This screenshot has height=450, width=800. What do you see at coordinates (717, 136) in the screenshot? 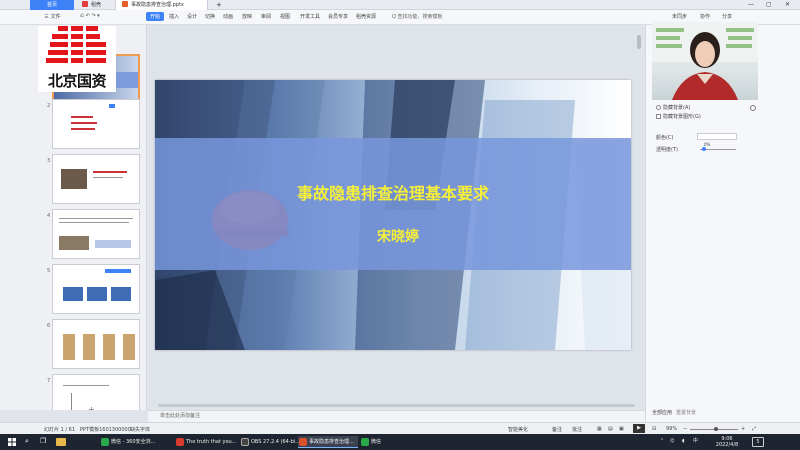
I see `color-select` at bounding box center [717, 136].